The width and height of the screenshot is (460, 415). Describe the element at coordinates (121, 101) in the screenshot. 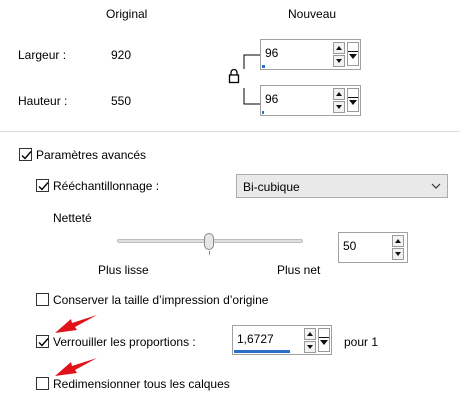

I see `height-original-value: 550` at that location.